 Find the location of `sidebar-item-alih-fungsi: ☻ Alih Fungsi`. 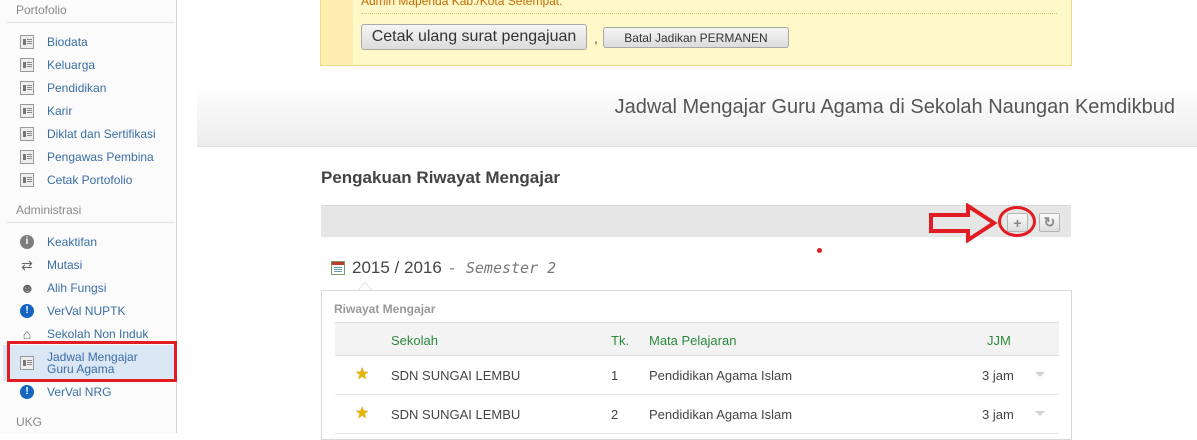

sidebar-item-alih-fungsi: ☻ Alih Fungsi is located at coordinates (96, 288).